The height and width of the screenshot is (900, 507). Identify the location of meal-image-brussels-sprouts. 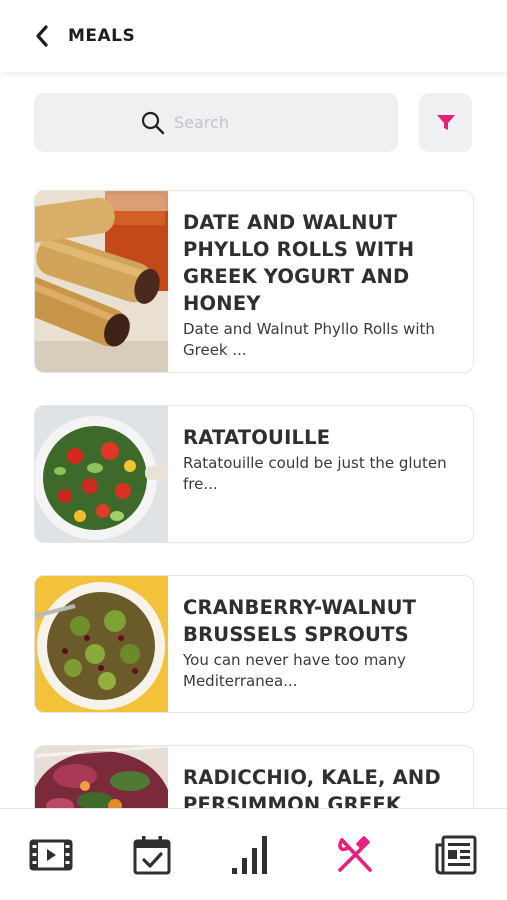
(101, 644).